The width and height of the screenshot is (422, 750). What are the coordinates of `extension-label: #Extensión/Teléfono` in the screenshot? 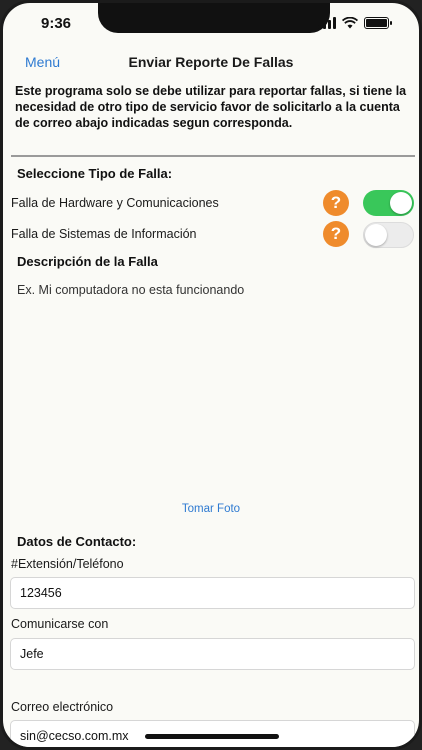 It's located at (67, 564).